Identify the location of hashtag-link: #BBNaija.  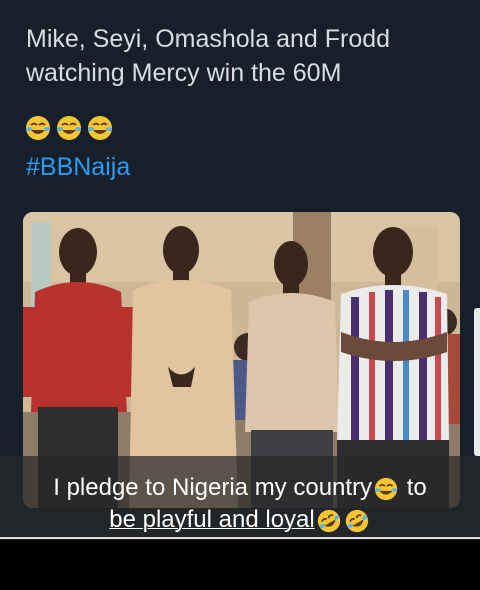
(78, 167).